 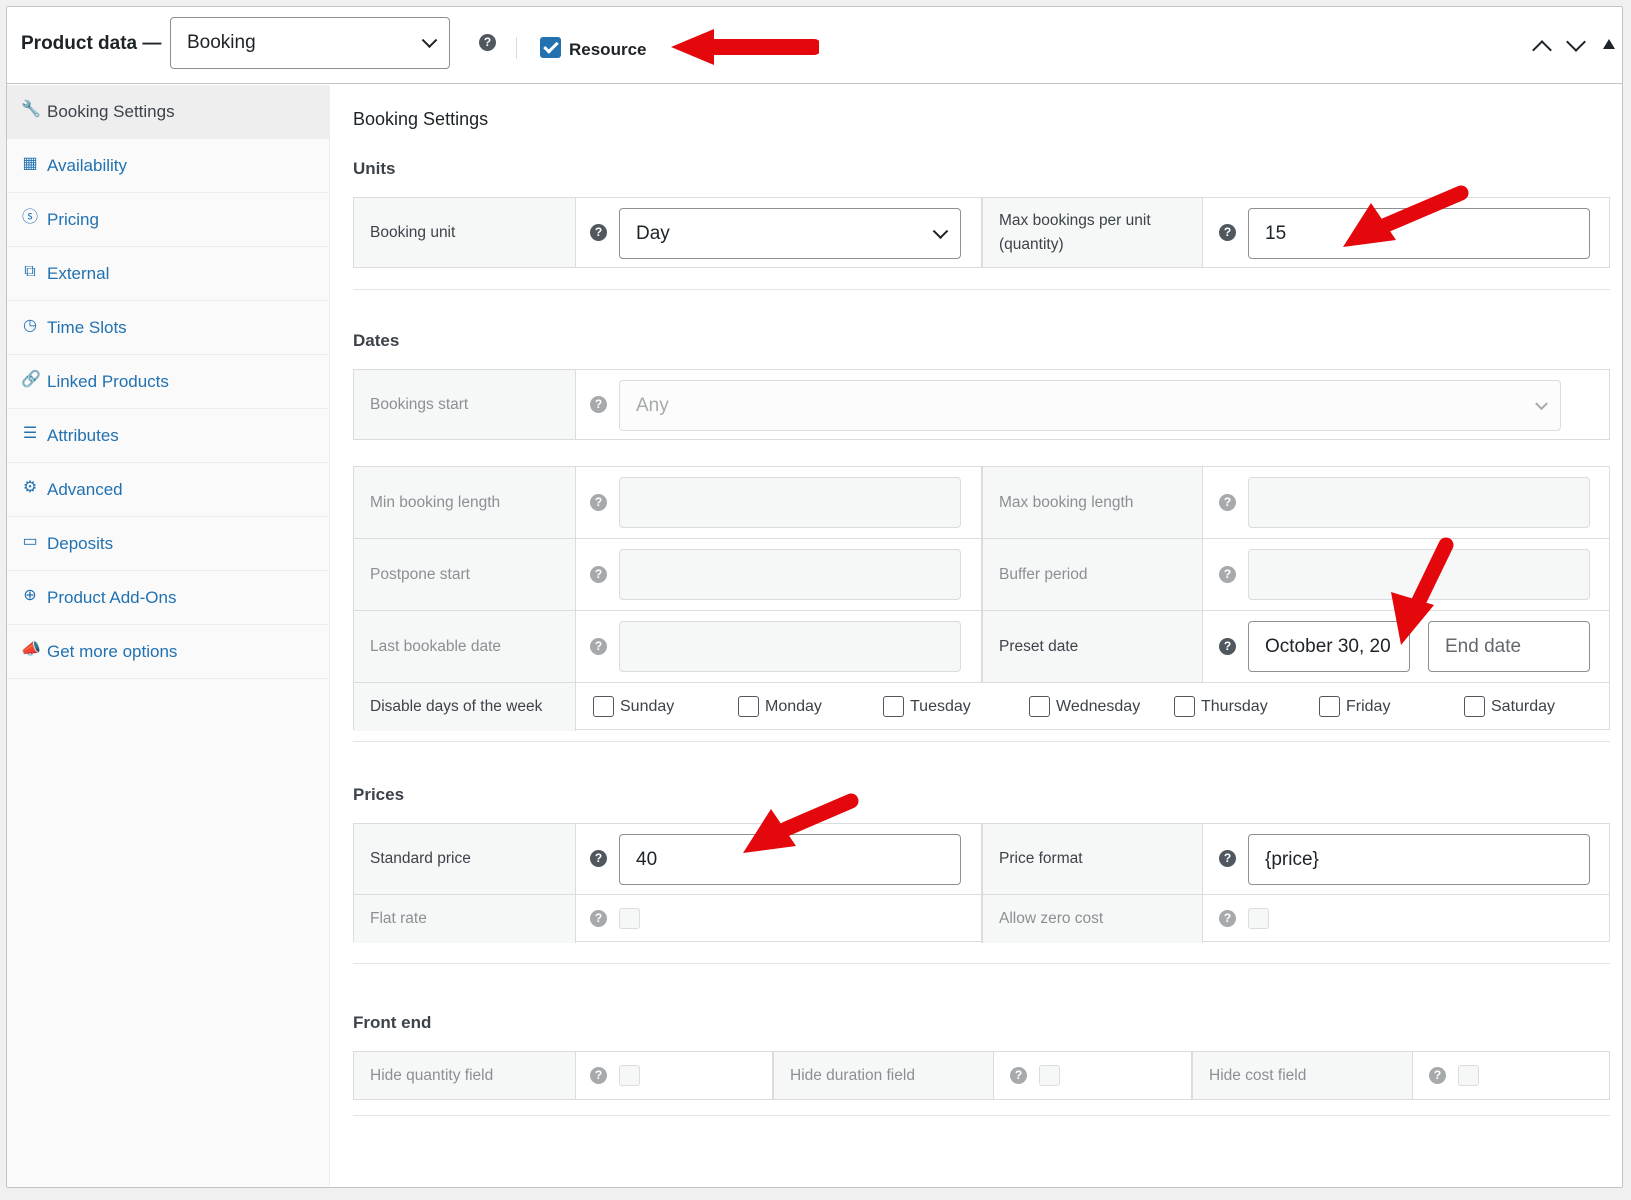 What do you see at coordinates (168, 166) in the screenshot?
I see `sidebar-item-availability: ▦ Availability` at bounding box center [168, 166].